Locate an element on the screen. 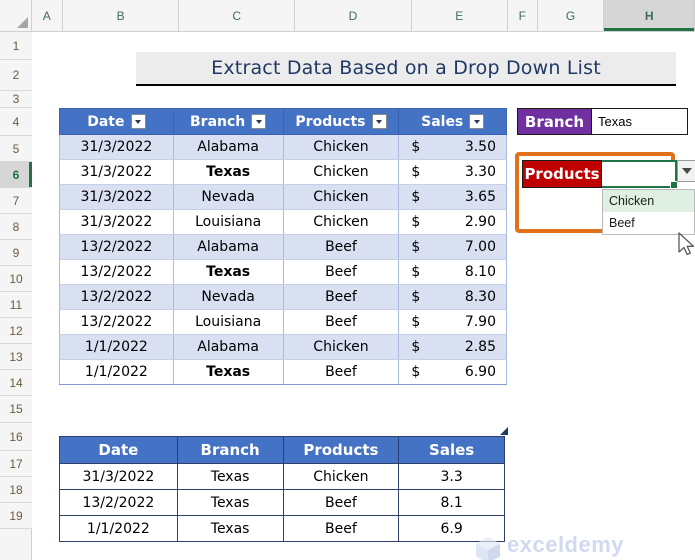  row-header-15: 15 is located at coordinates (16, 409).